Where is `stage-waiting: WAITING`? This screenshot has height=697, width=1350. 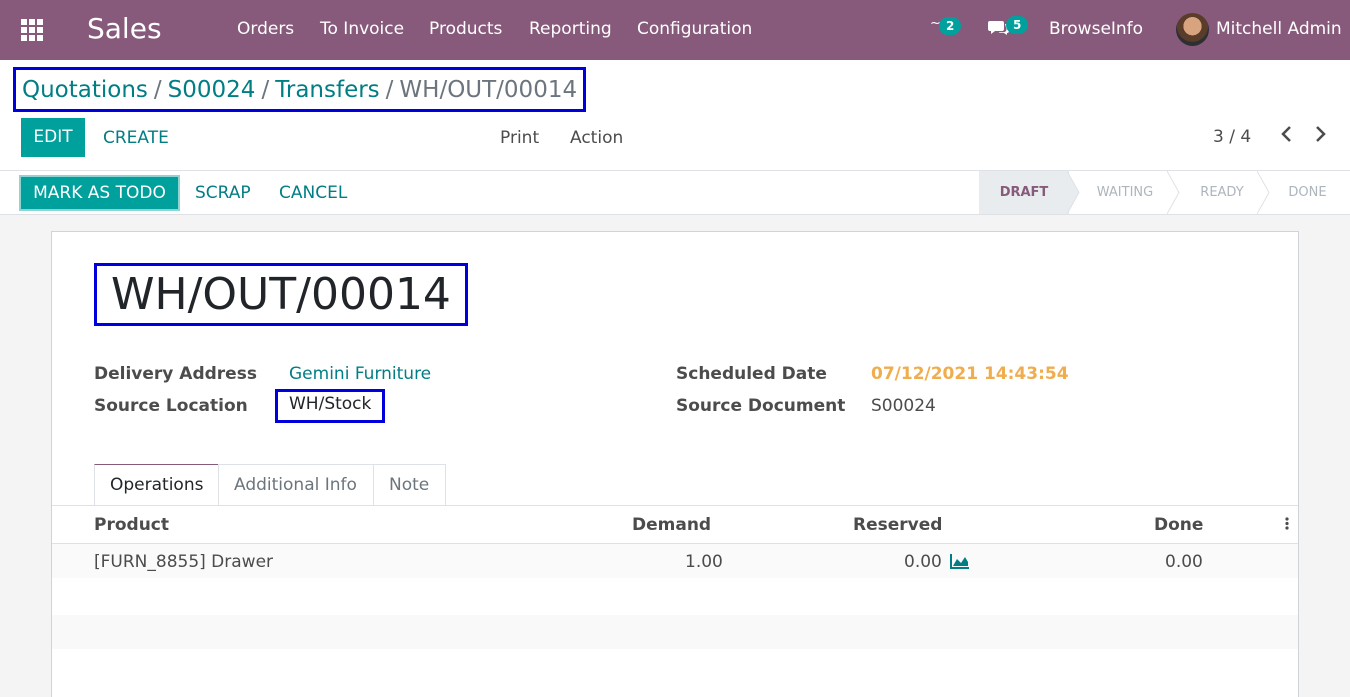
stage-waiting: WAITING is located at coordinates (1125, 192).